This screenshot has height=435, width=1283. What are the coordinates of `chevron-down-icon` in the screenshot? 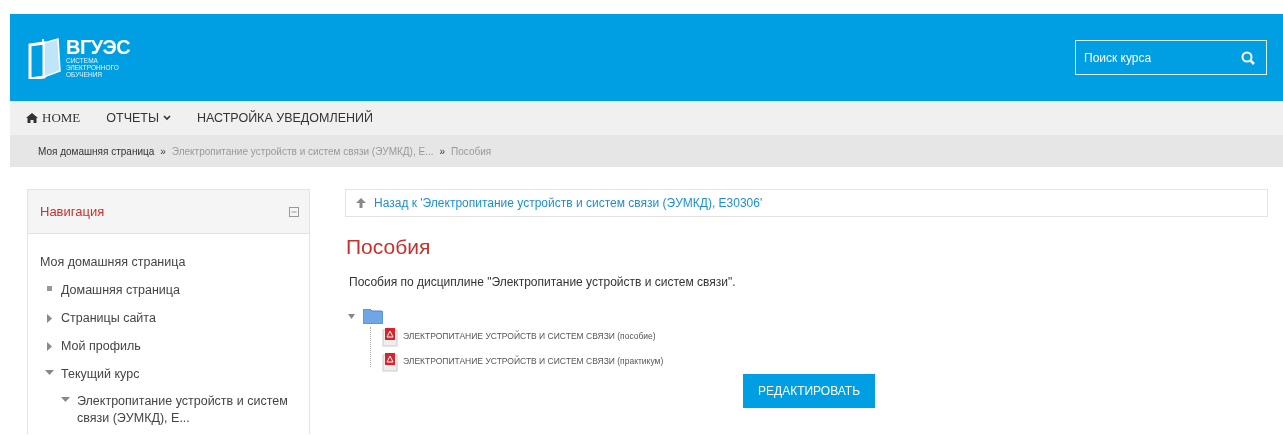 It's located at (167, 118).